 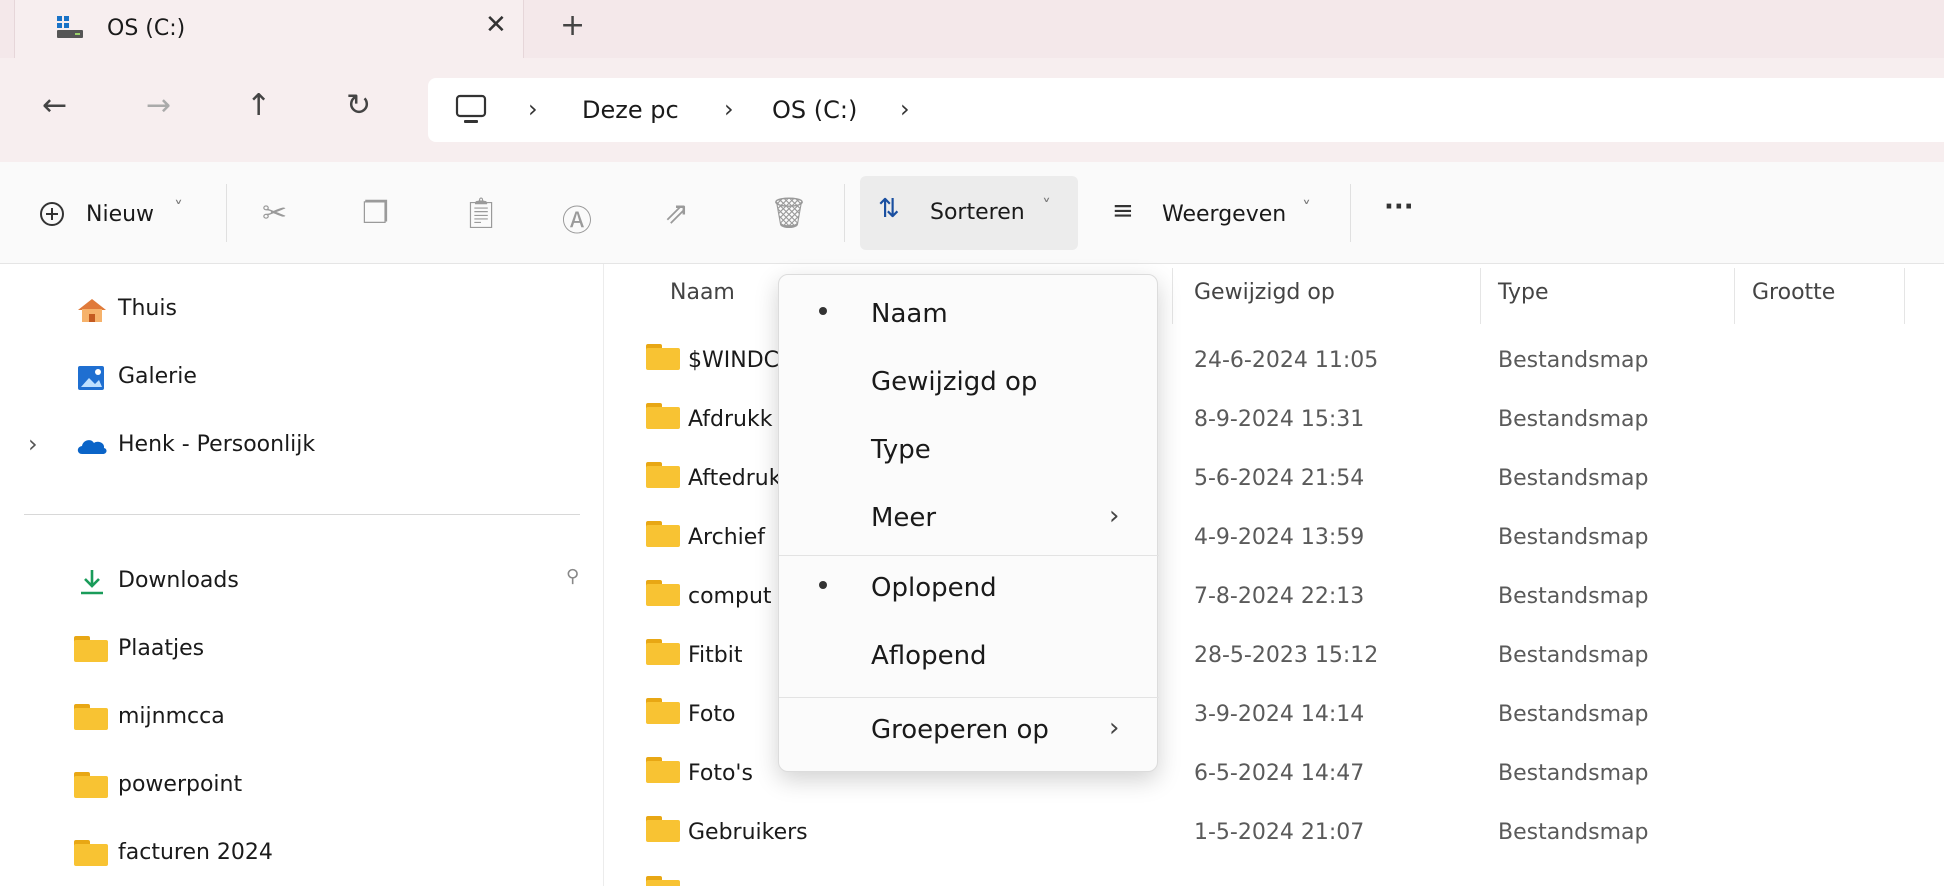 What do you see at coordinates (300, 309) in the screenshot?
I see `sidebar-item-thuis: Thuis` at bounding box center [300, 309].